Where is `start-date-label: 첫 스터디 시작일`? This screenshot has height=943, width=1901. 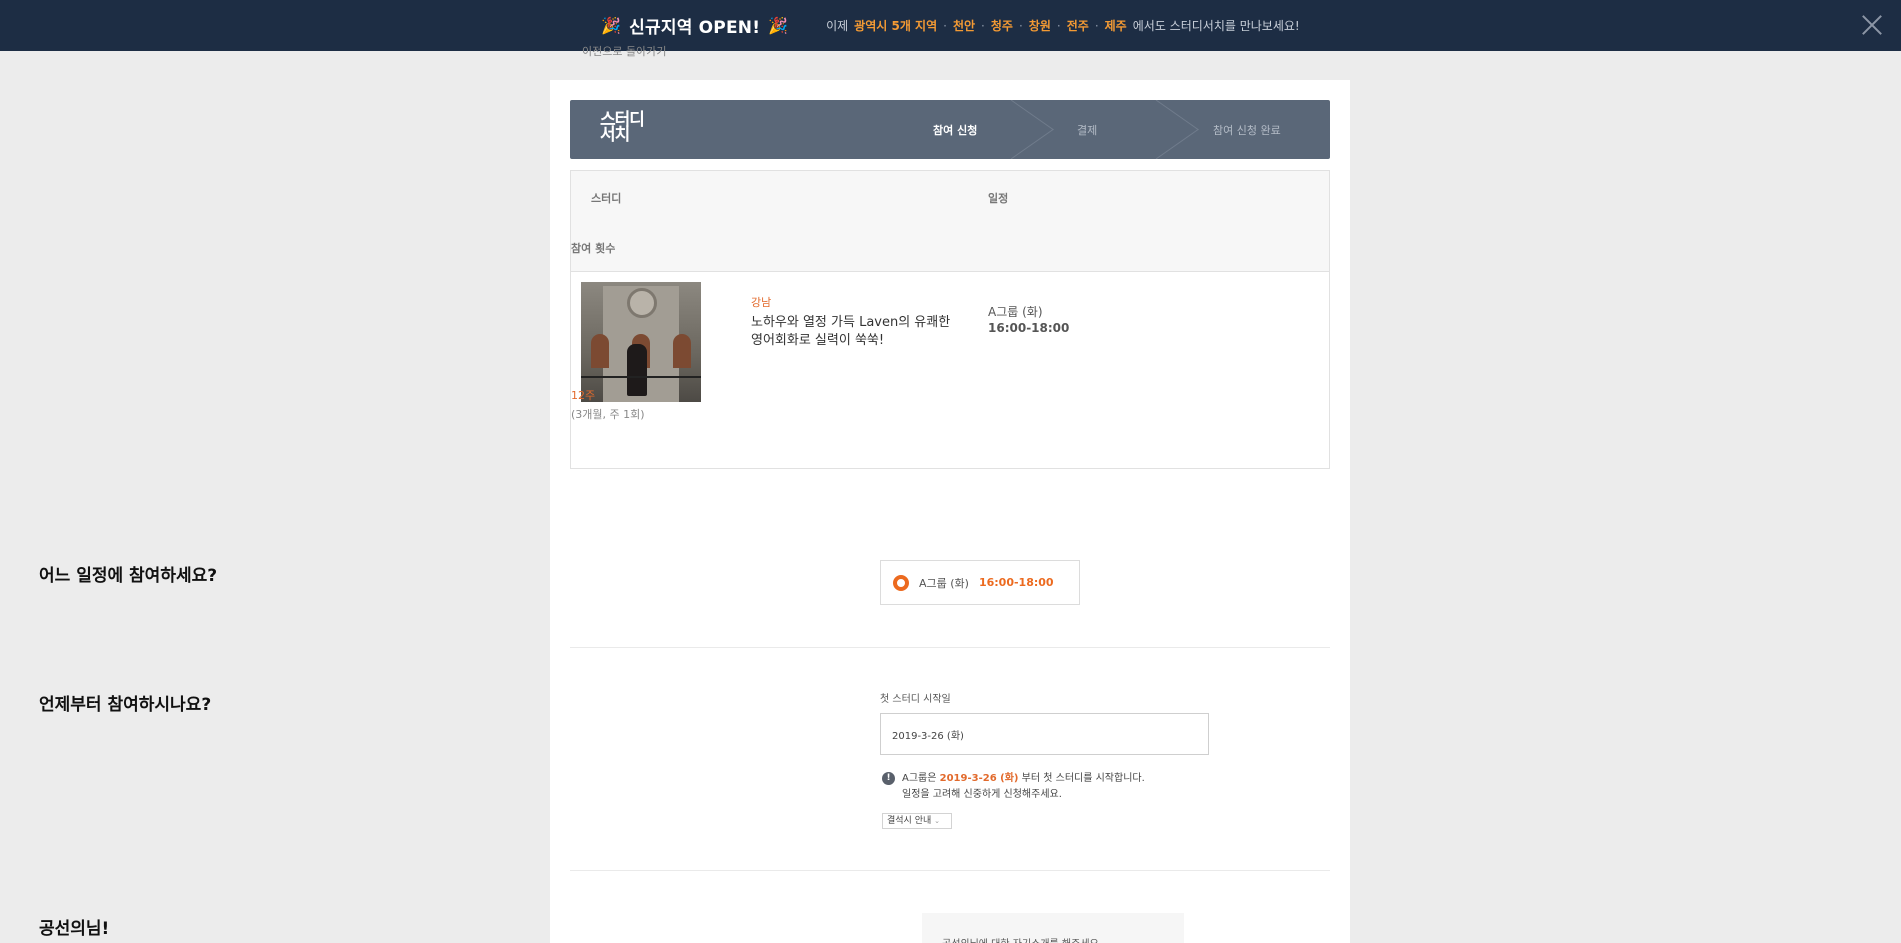
start-date-label: 첫 스터디 시작일 is located at coordinates (915, 699).